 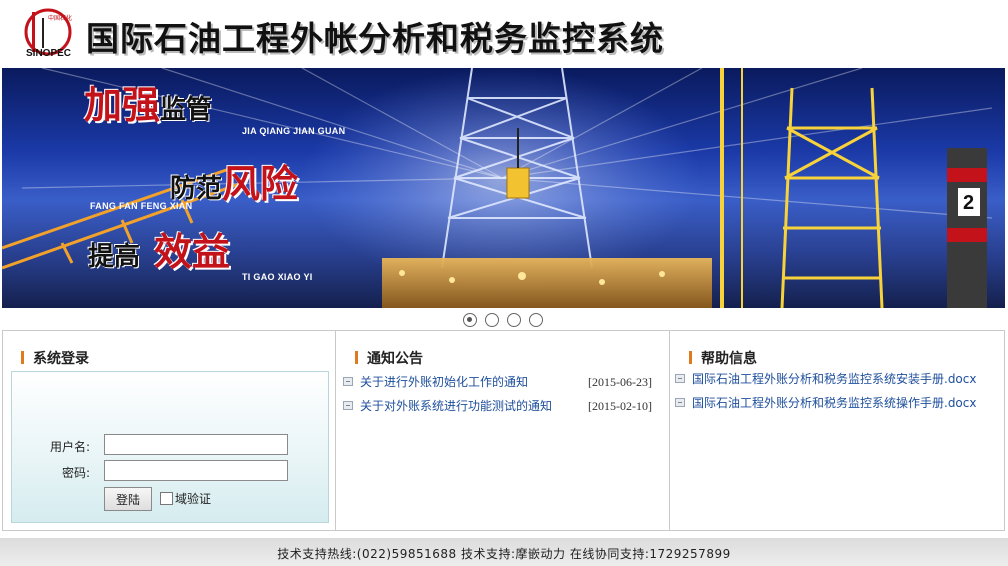 What do you see at coordinates (141, 206) in the screenshot?
I see `slogan-2-pinyin: FANG FAN FENG XIAN` at bounding box center [141, 206].